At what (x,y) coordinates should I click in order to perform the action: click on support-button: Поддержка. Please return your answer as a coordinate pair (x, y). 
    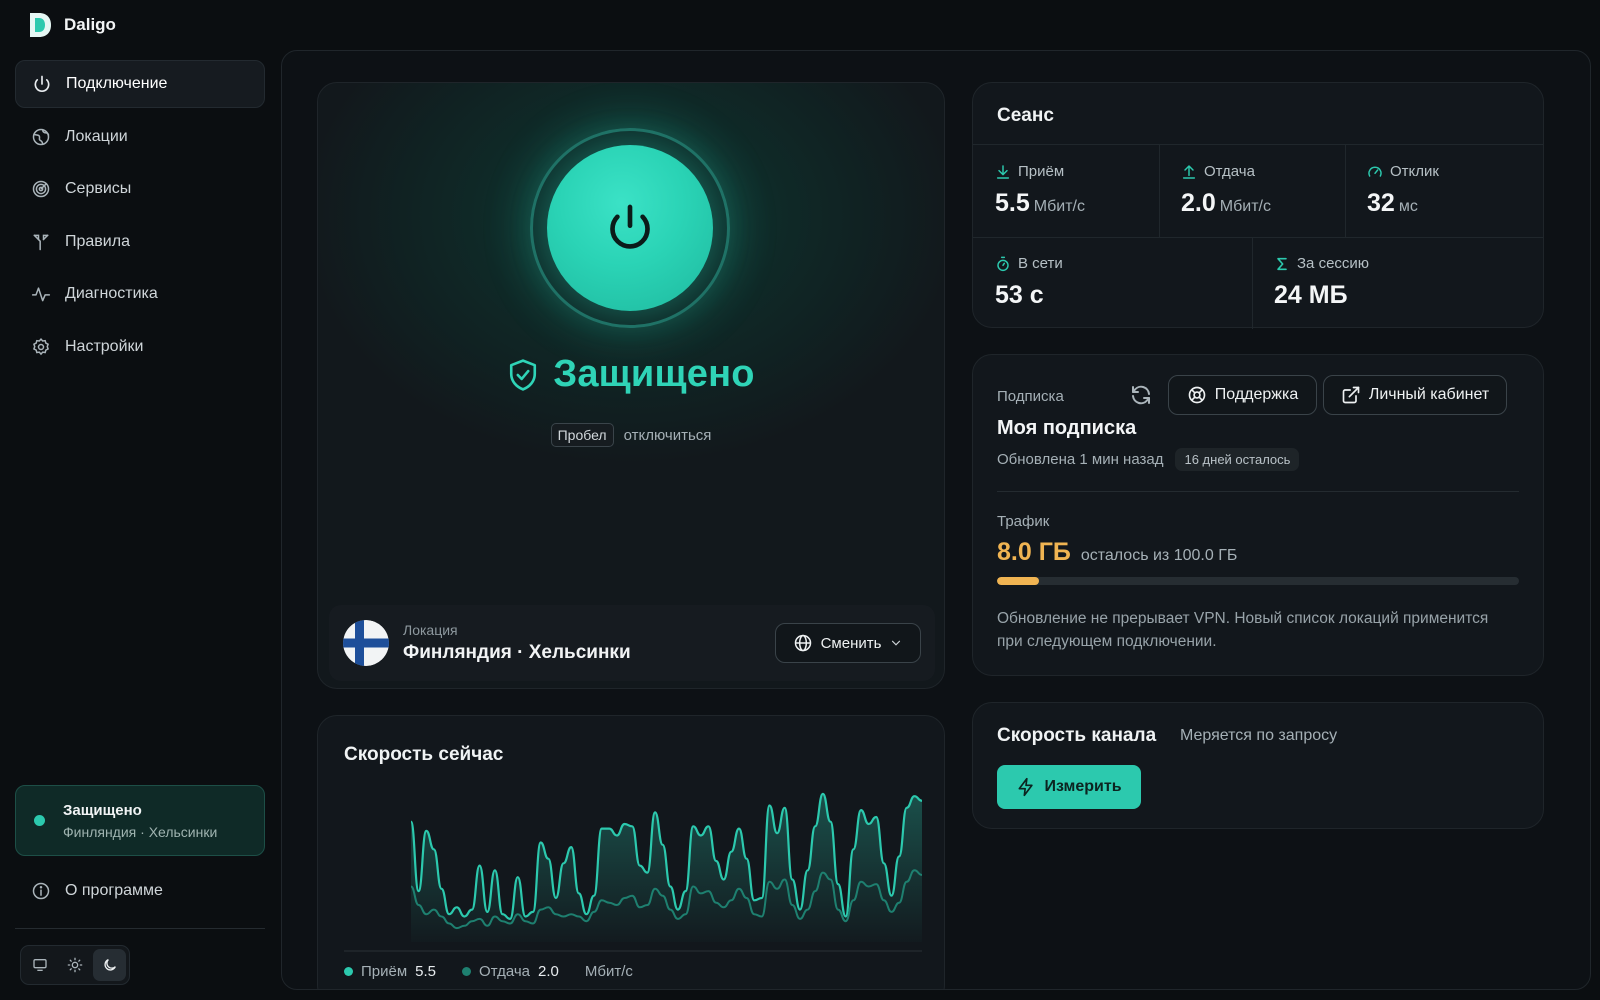
    Looking at the image, I should click on (1242, 395).